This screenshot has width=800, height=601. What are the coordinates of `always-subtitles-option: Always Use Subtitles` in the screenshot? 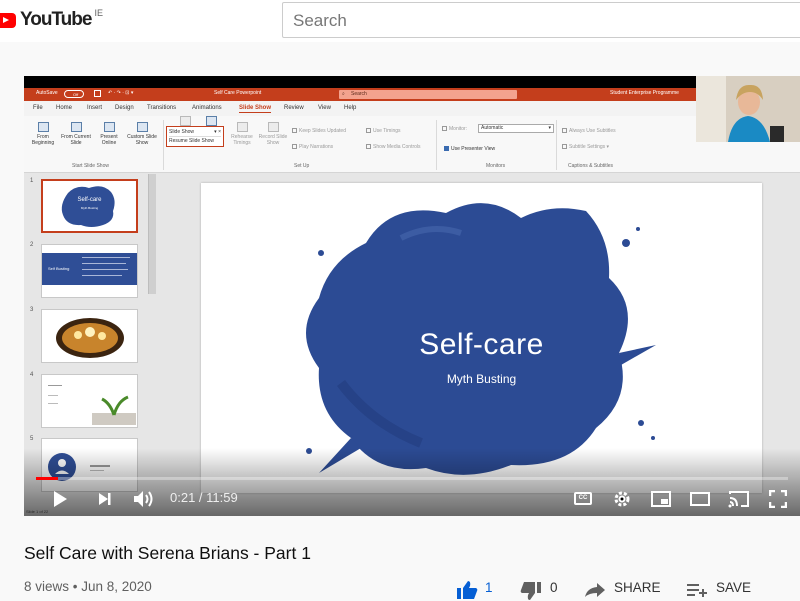 It's located at (589, 131).